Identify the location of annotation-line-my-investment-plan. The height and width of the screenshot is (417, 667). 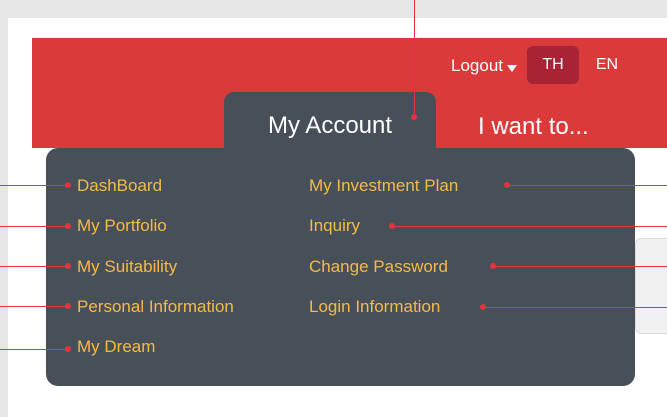
(587, 185).